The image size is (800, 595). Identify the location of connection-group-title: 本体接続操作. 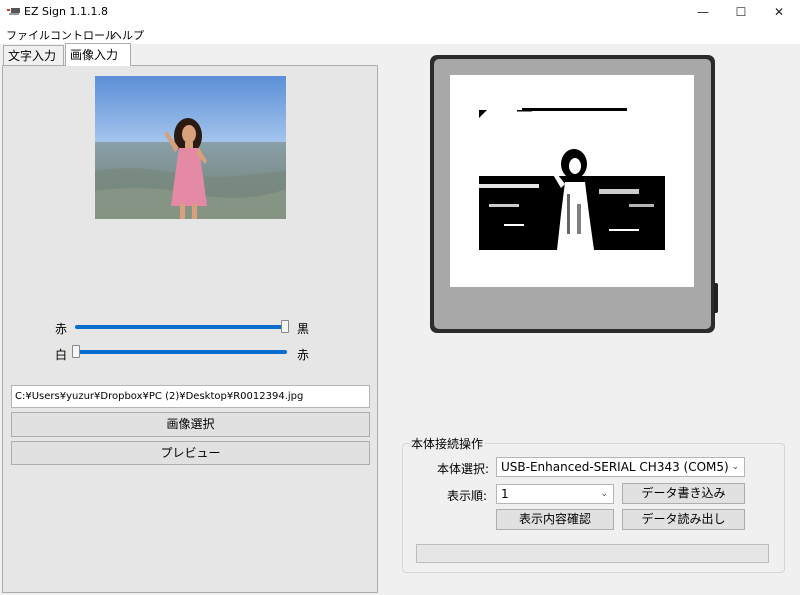
(447, 443).